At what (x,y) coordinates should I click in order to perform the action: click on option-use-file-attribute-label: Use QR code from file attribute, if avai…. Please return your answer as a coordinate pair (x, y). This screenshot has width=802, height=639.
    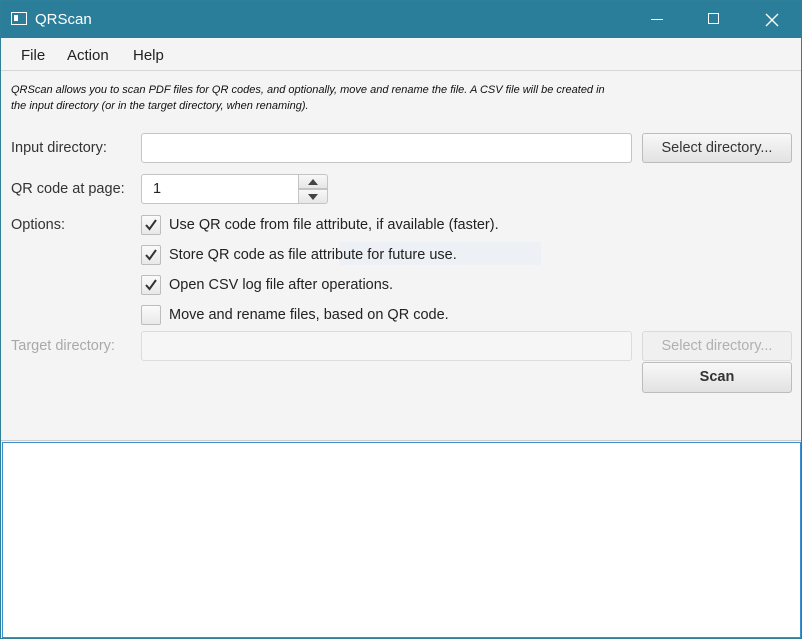
    Looking at the image, I should click on (334, 225).